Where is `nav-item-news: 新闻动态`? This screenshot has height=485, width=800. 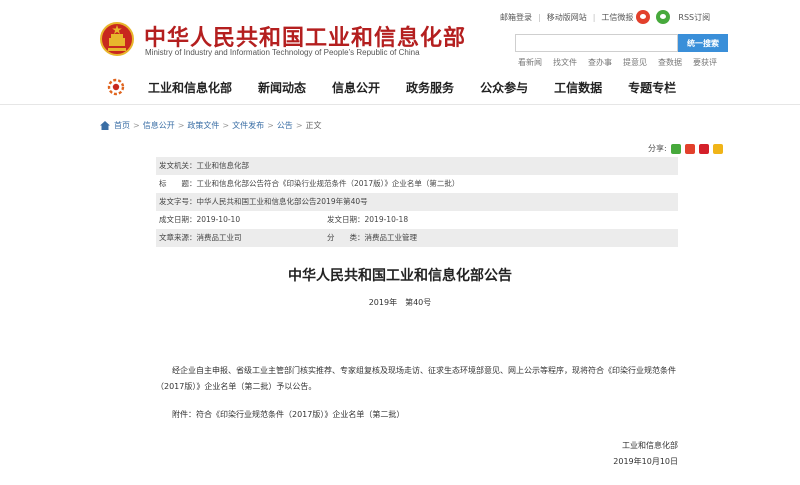
nav-item-news: 新闻动态 is located at coordinates (282, 87).